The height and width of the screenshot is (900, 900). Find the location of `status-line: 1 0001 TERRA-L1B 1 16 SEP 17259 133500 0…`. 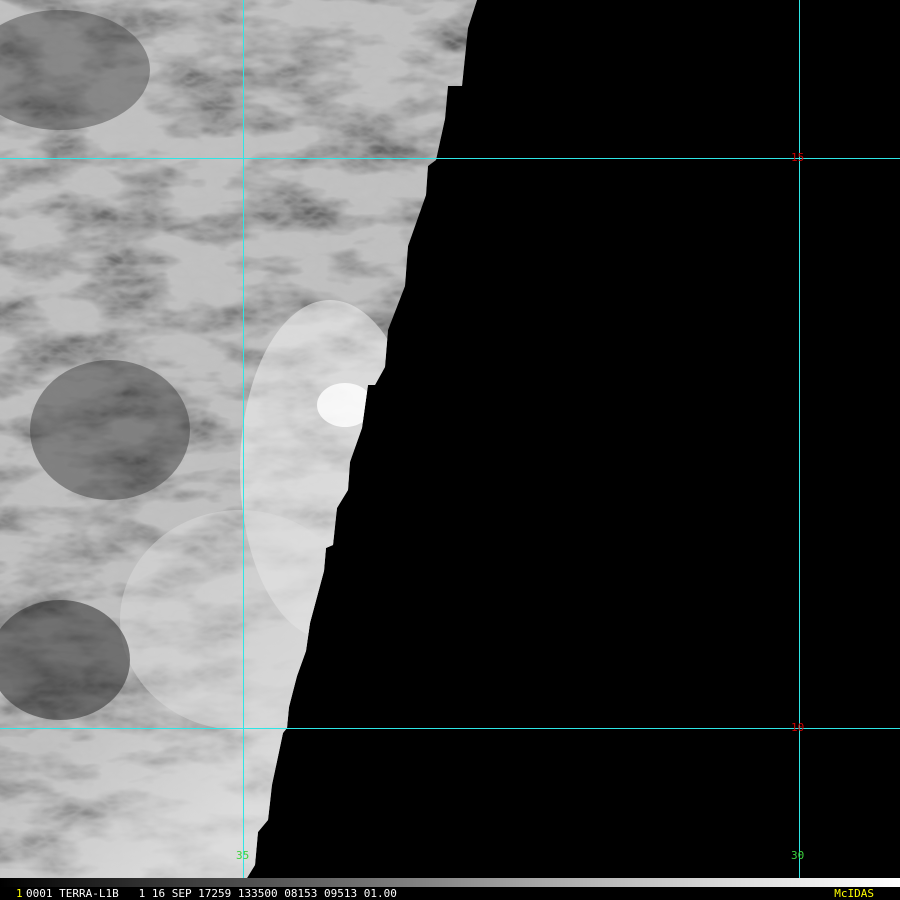

status-line: 1 0001 TERRA-L1B 1 16 SEP 17259 133500 0… is located at coordinates (450, 893).